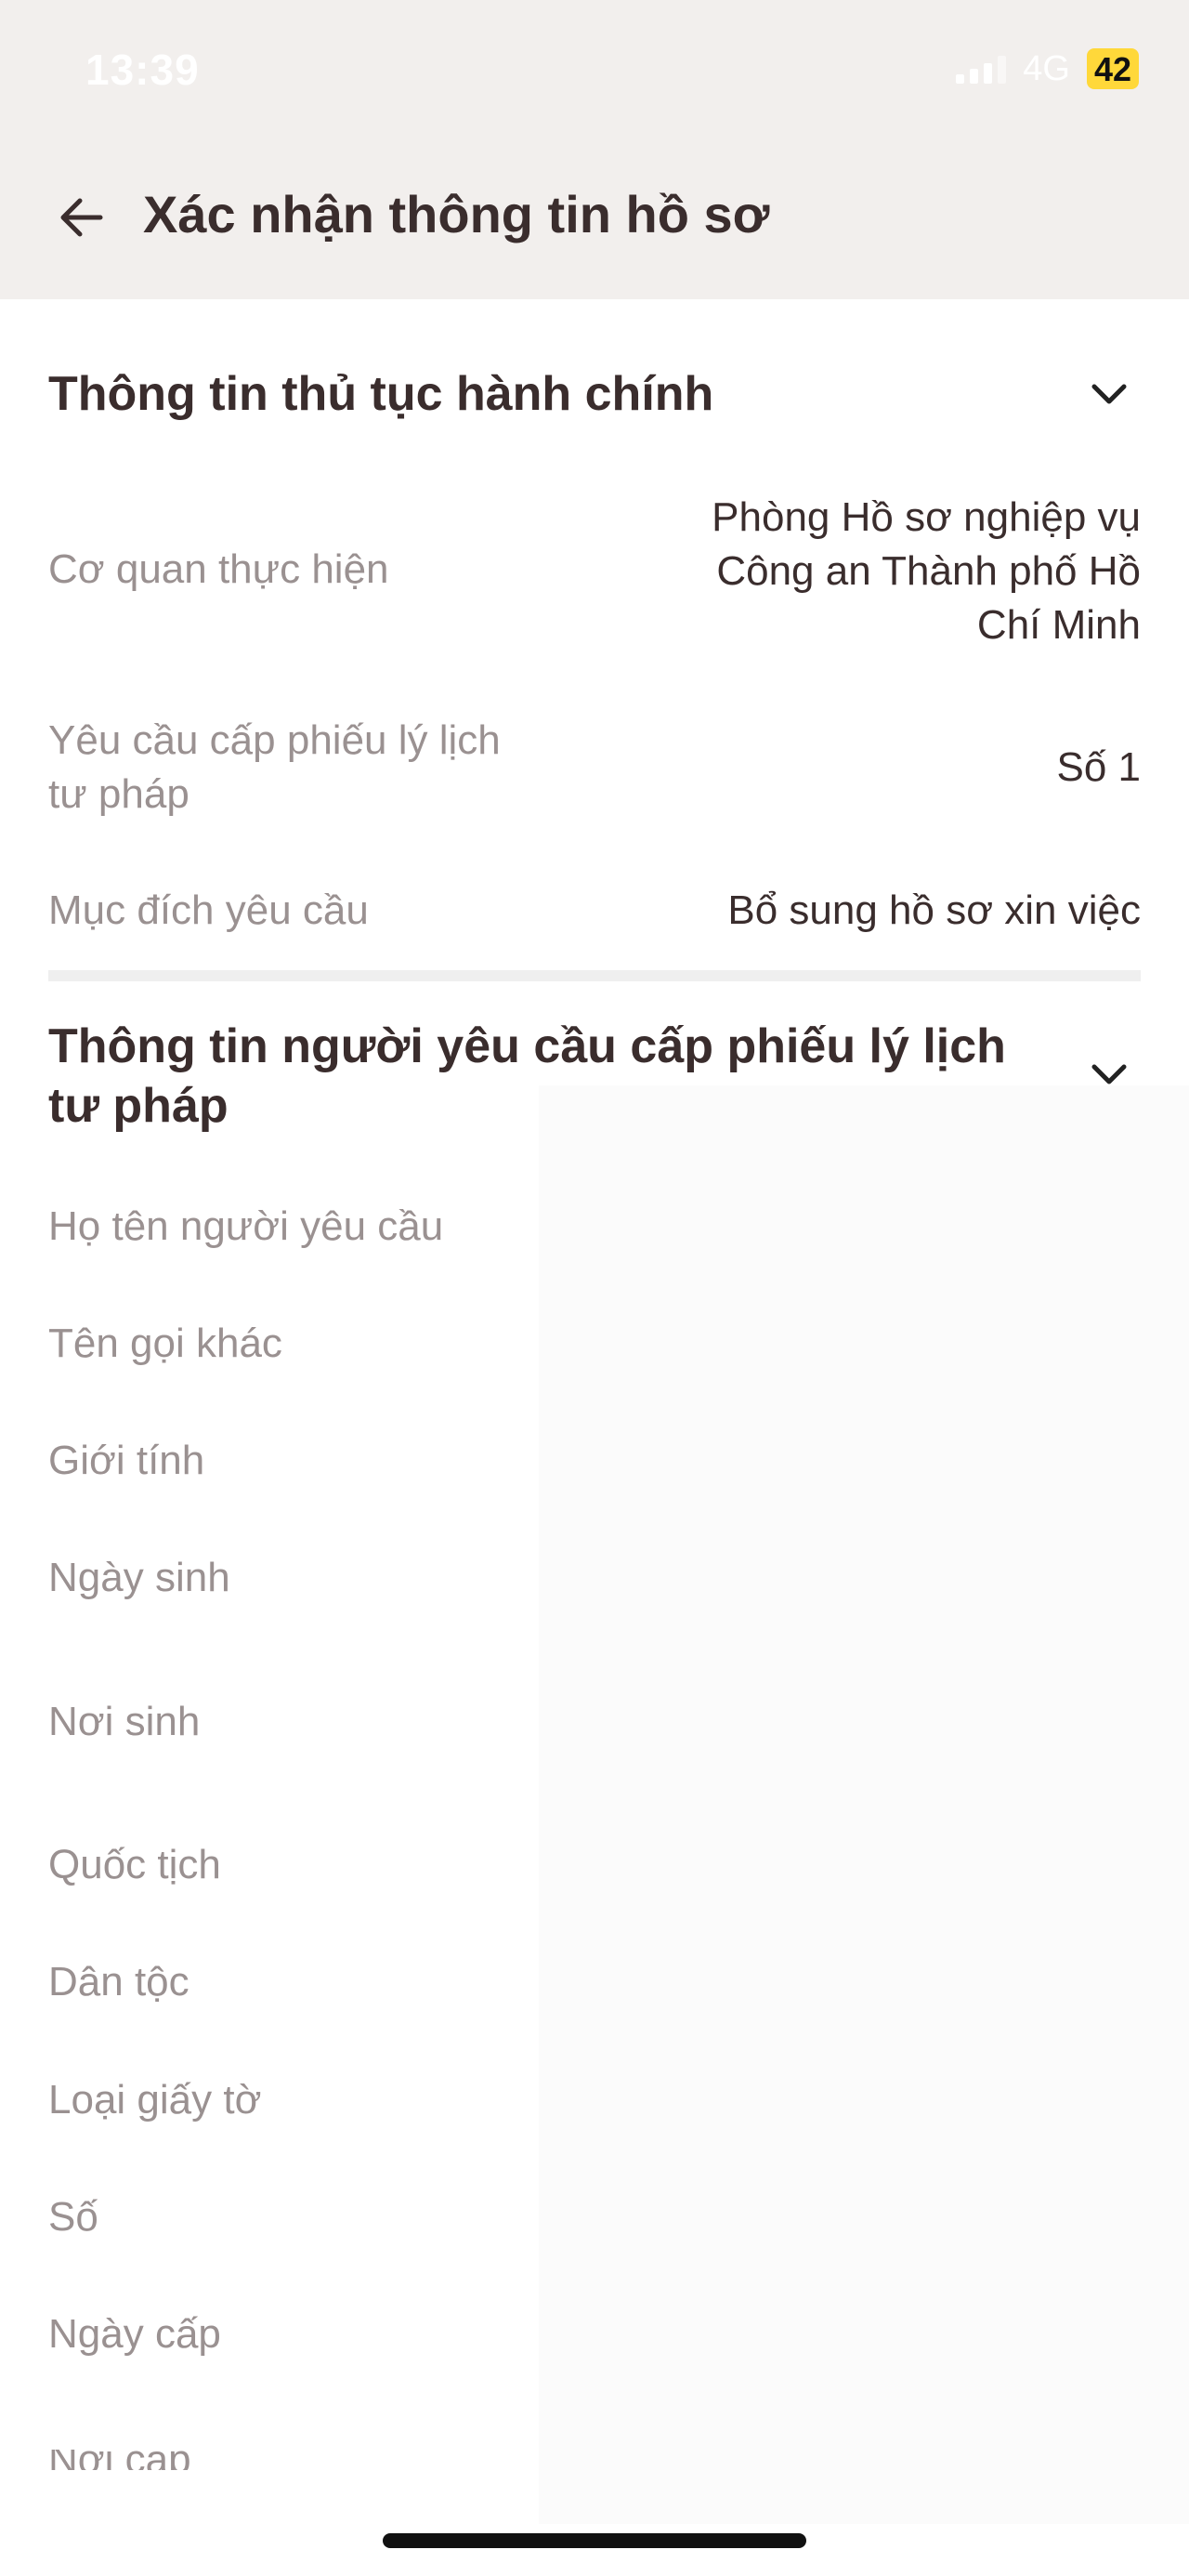  I want to click on network-label: 4G, so click(1046, 68).